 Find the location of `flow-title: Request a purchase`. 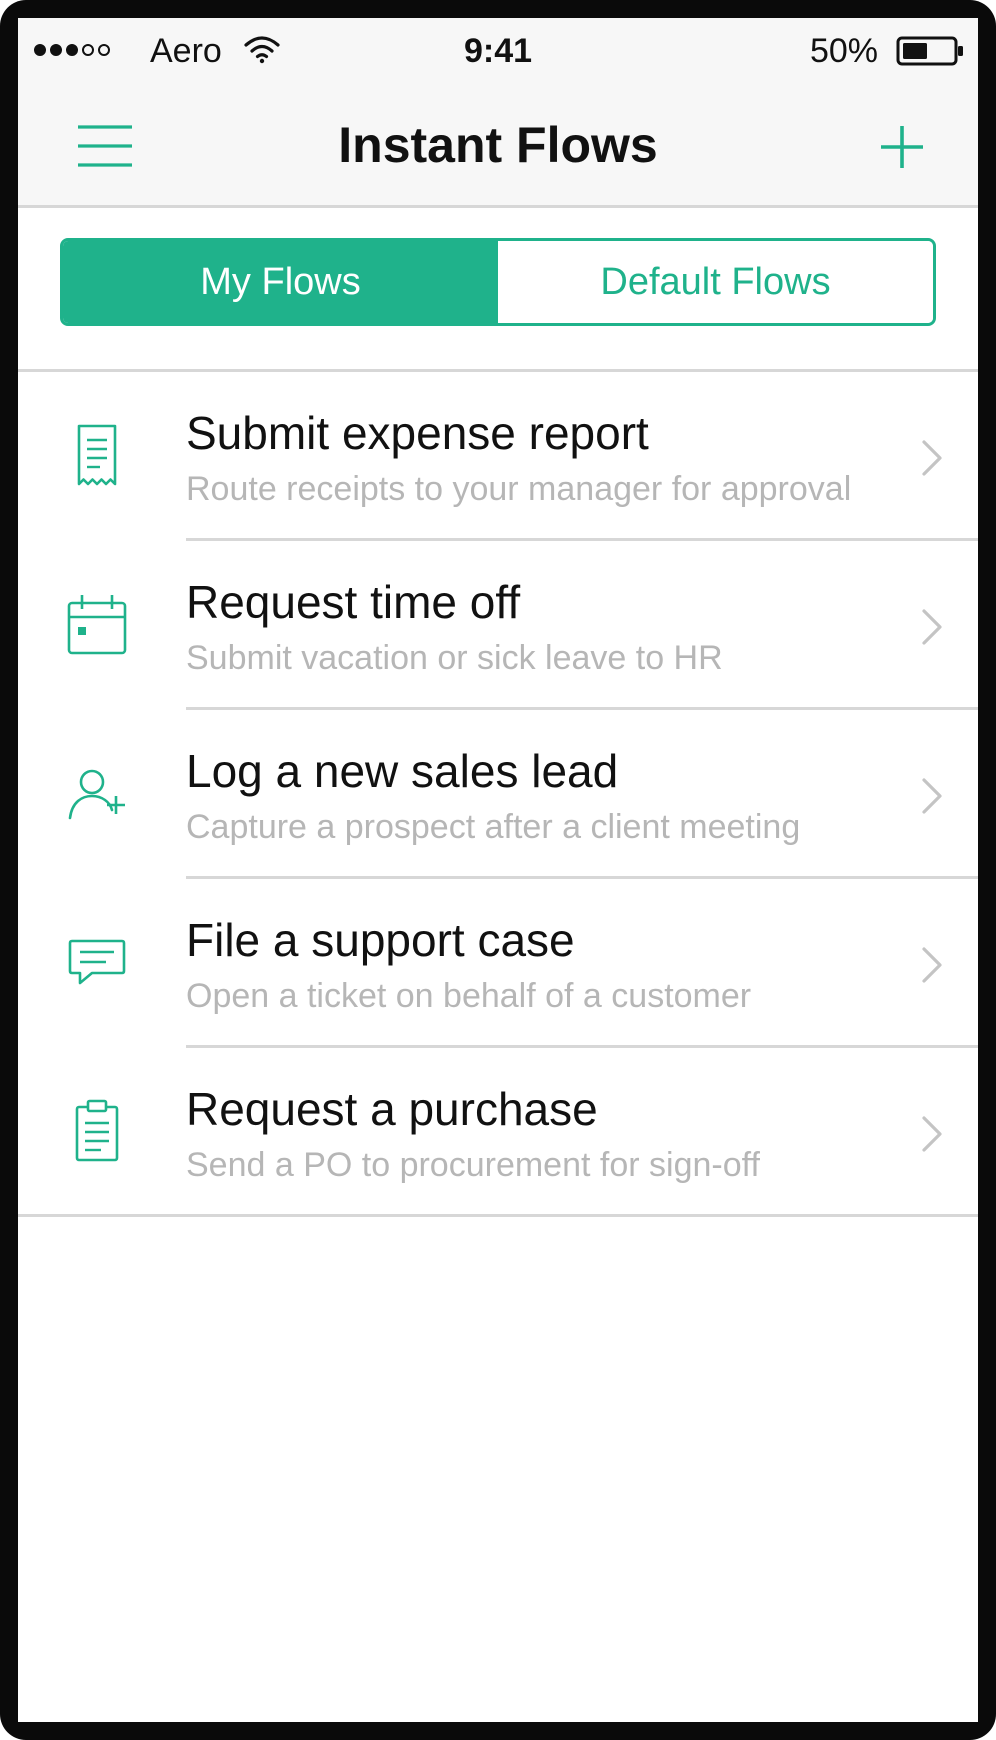

flow-title: Request a purchase is located at coordinates (392, 1109).